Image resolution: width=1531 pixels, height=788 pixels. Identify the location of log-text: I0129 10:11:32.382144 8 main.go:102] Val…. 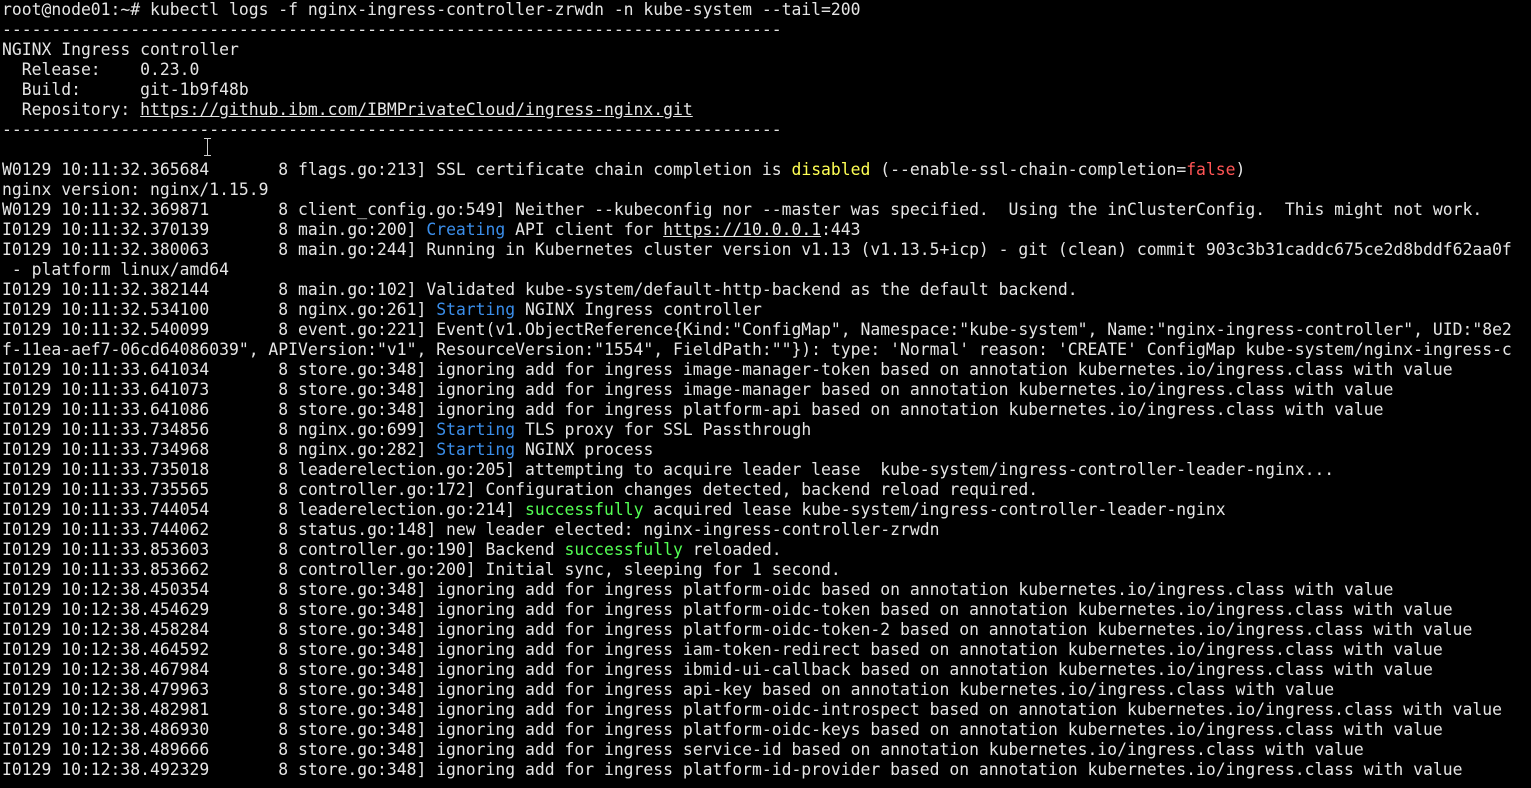
(540, 289).